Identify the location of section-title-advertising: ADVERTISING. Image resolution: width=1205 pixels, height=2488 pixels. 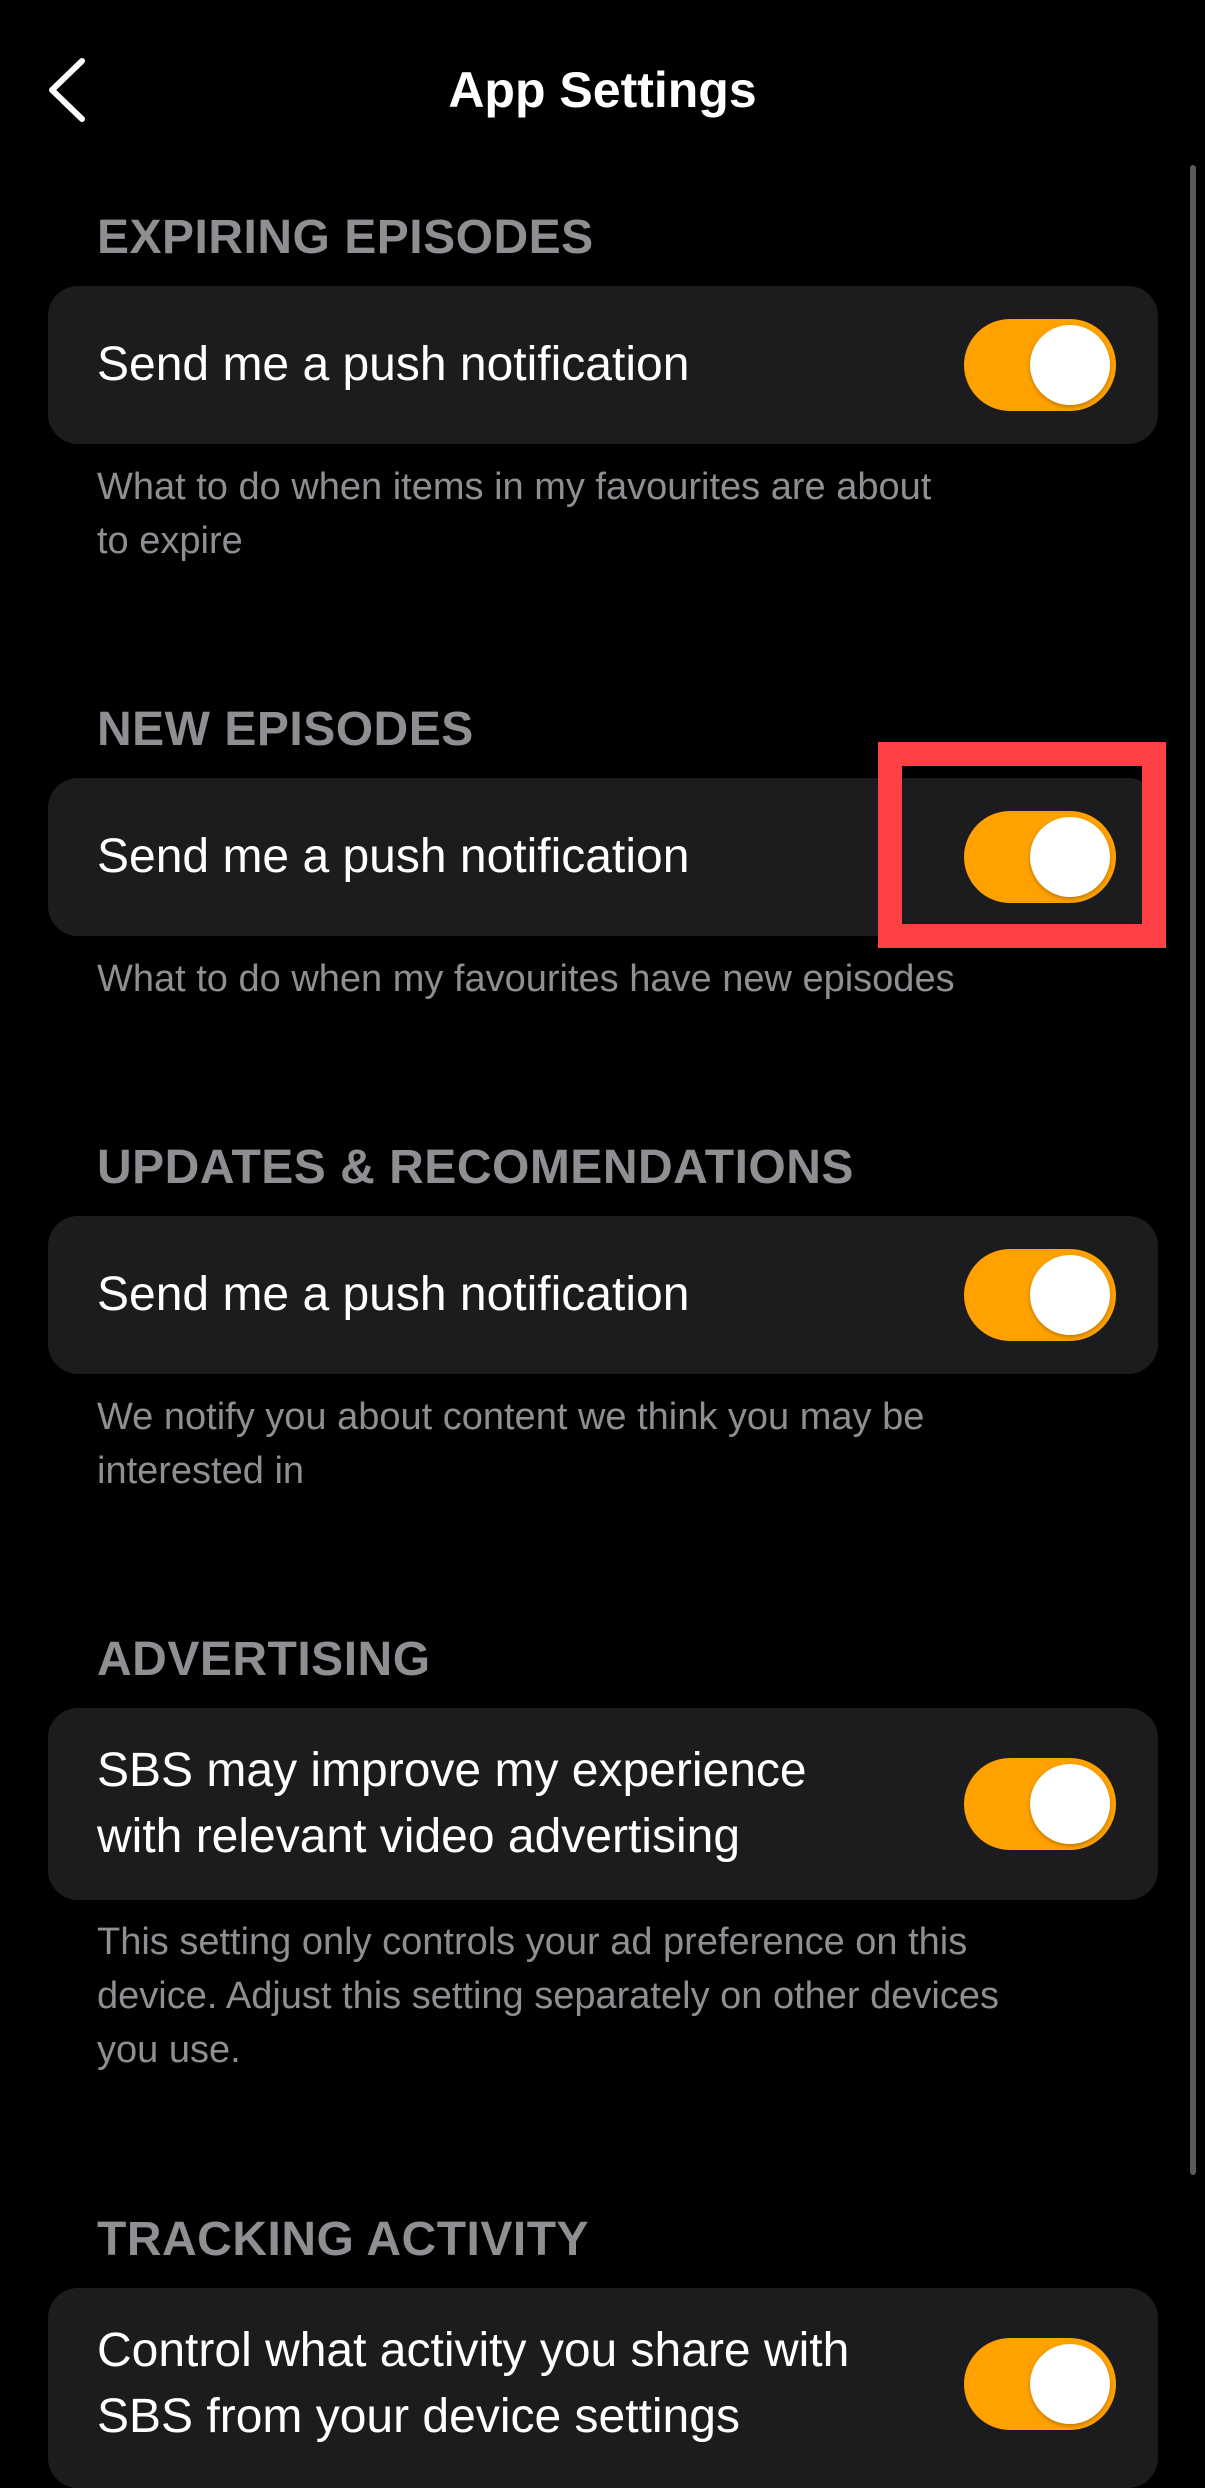
(264, 1659).